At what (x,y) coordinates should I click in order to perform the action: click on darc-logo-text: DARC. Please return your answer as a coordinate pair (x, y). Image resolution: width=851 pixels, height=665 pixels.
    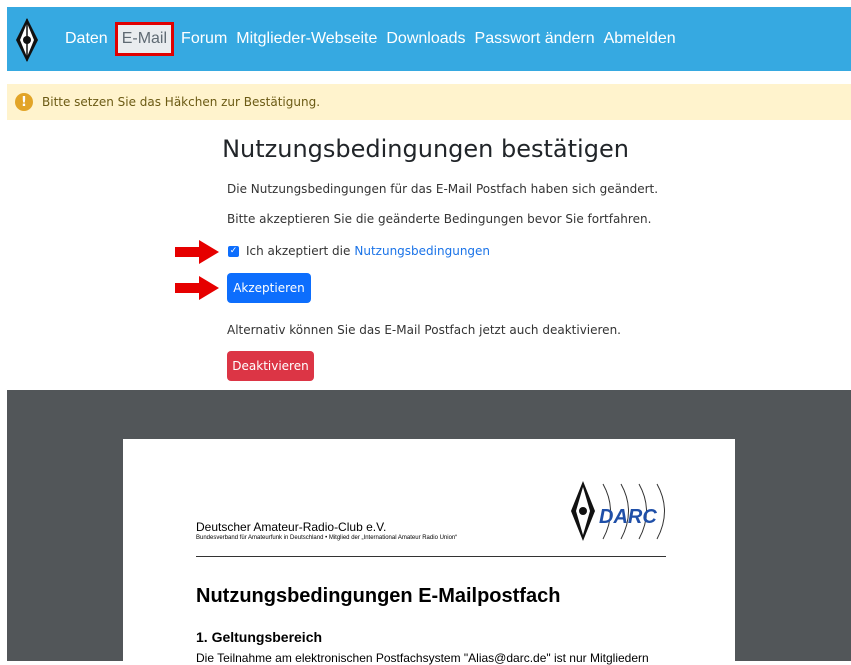
    Looking at the image, I should click on (628, 517).